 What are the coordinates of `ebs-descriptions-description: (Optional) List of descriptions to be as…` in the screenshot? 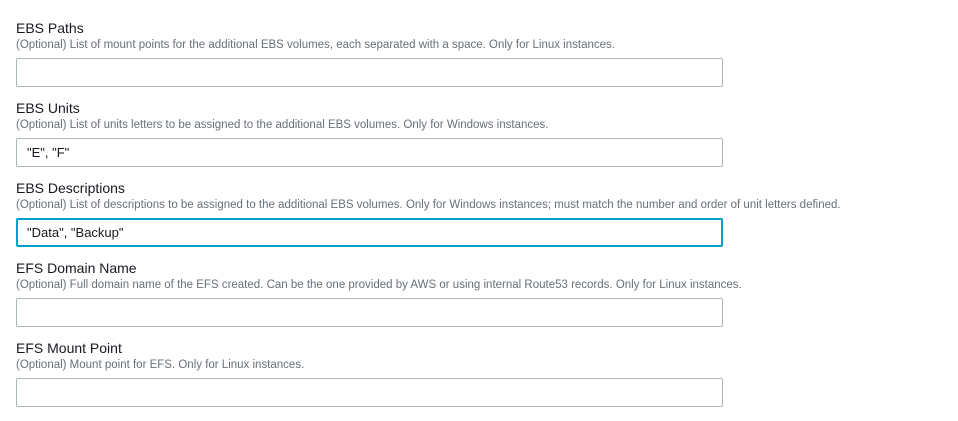 It's located at (428, 205).